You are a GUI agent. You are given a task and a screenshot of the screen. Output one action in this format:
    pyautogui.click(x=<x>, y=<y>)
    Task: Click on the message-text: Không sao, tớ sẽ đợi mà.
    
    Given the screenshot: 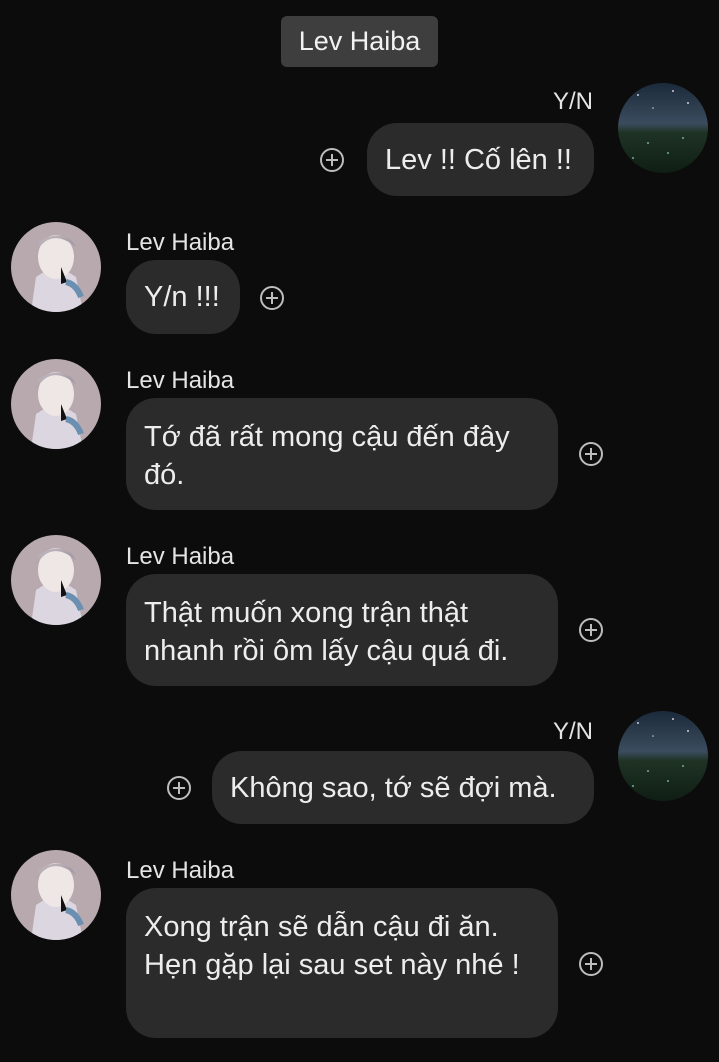 What is the action you would take?
    pyautogui.click(x=393, y=787)
    